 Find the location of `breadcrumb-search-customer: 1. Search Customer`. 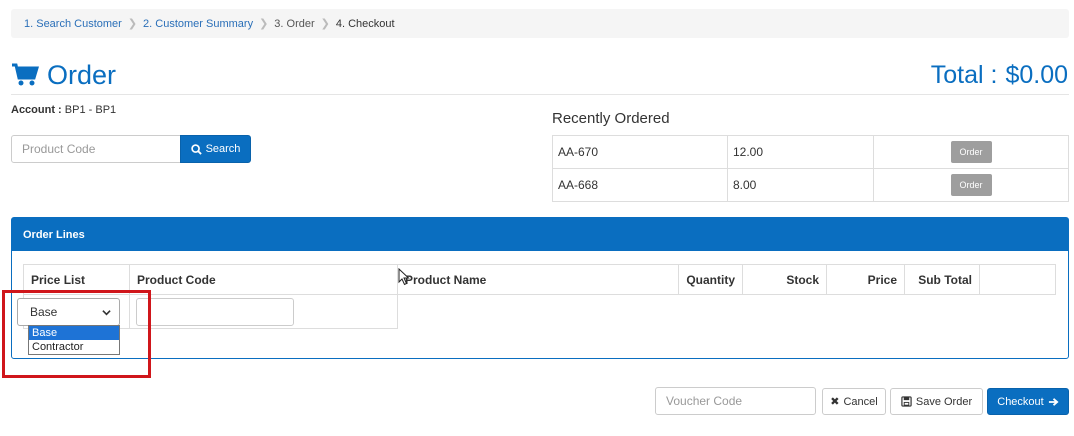

breadcrumb-search-customer: 1. Search Customer is located at coordinates (73, 24).